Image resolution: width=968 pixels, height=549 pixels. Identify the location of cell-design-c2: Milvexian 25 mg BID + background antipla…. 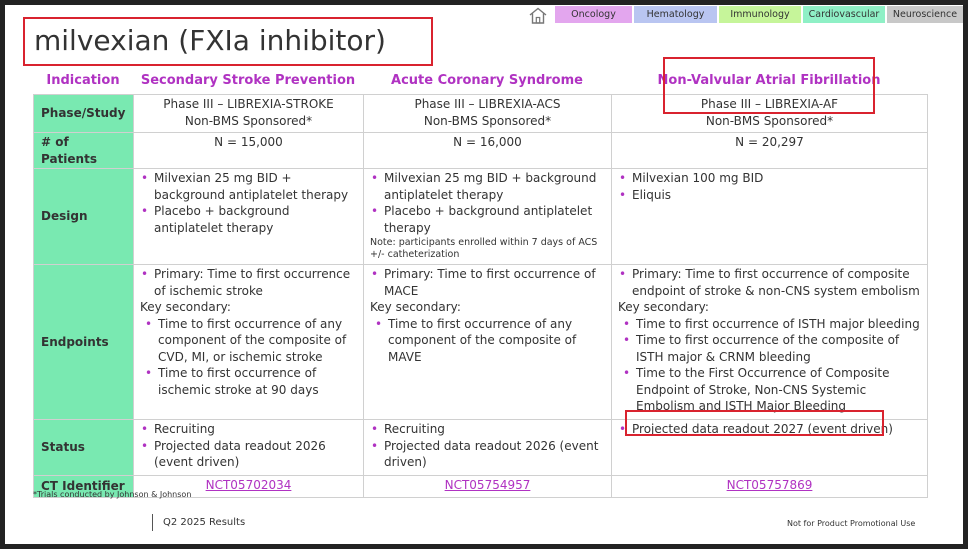
(487, 216).